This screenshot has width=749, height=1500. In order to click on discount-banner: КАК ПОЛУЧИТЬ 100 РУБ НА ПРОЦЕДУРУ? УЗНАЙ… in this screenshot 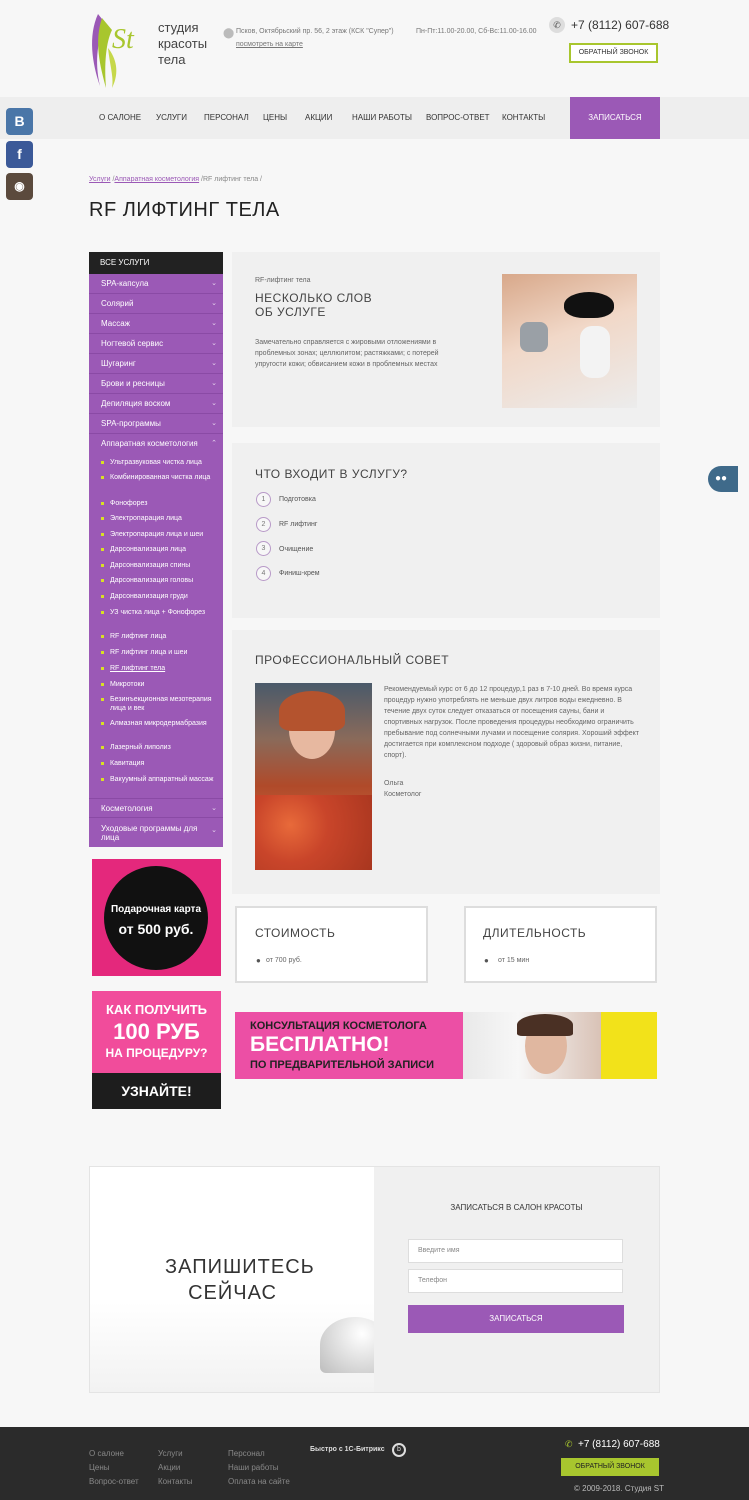, I will do `click(156, 1050)`.